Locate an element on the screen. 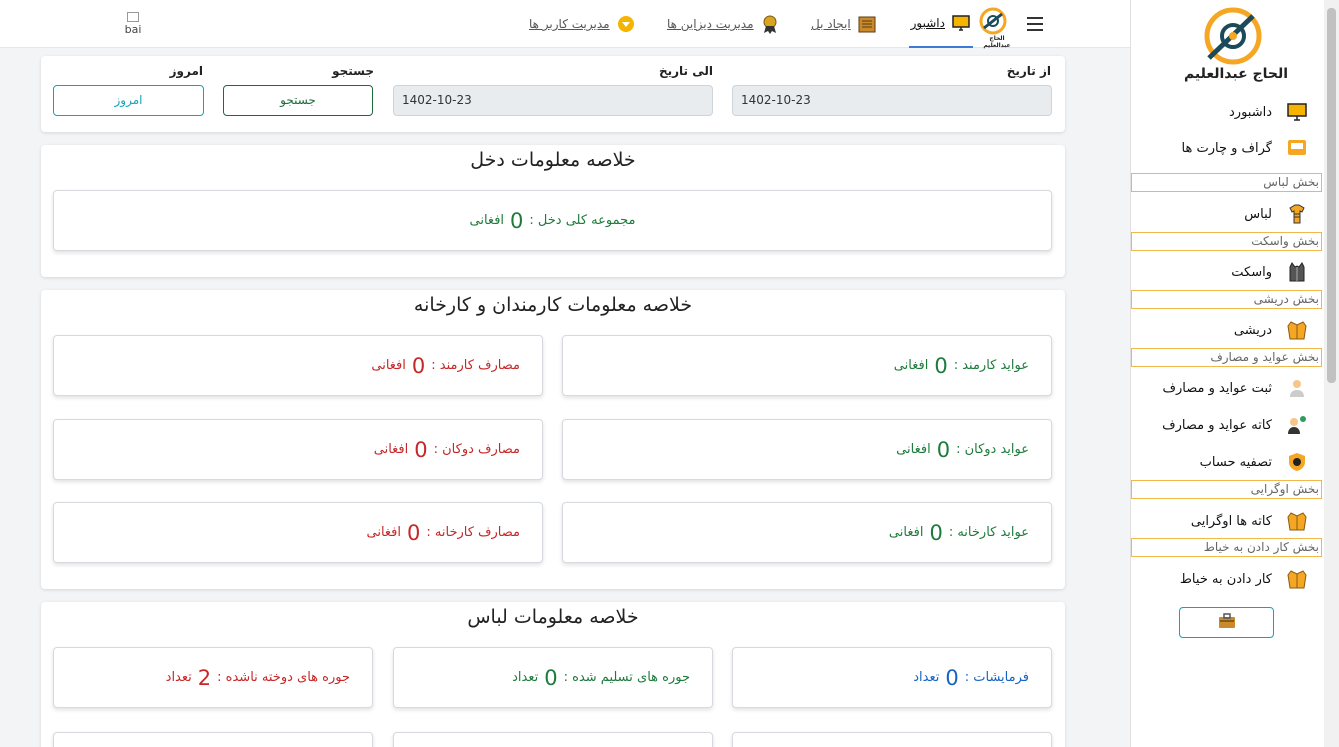 This screenshot has height=747, width=1339. person-icon is located at coordinates (1297, 388).